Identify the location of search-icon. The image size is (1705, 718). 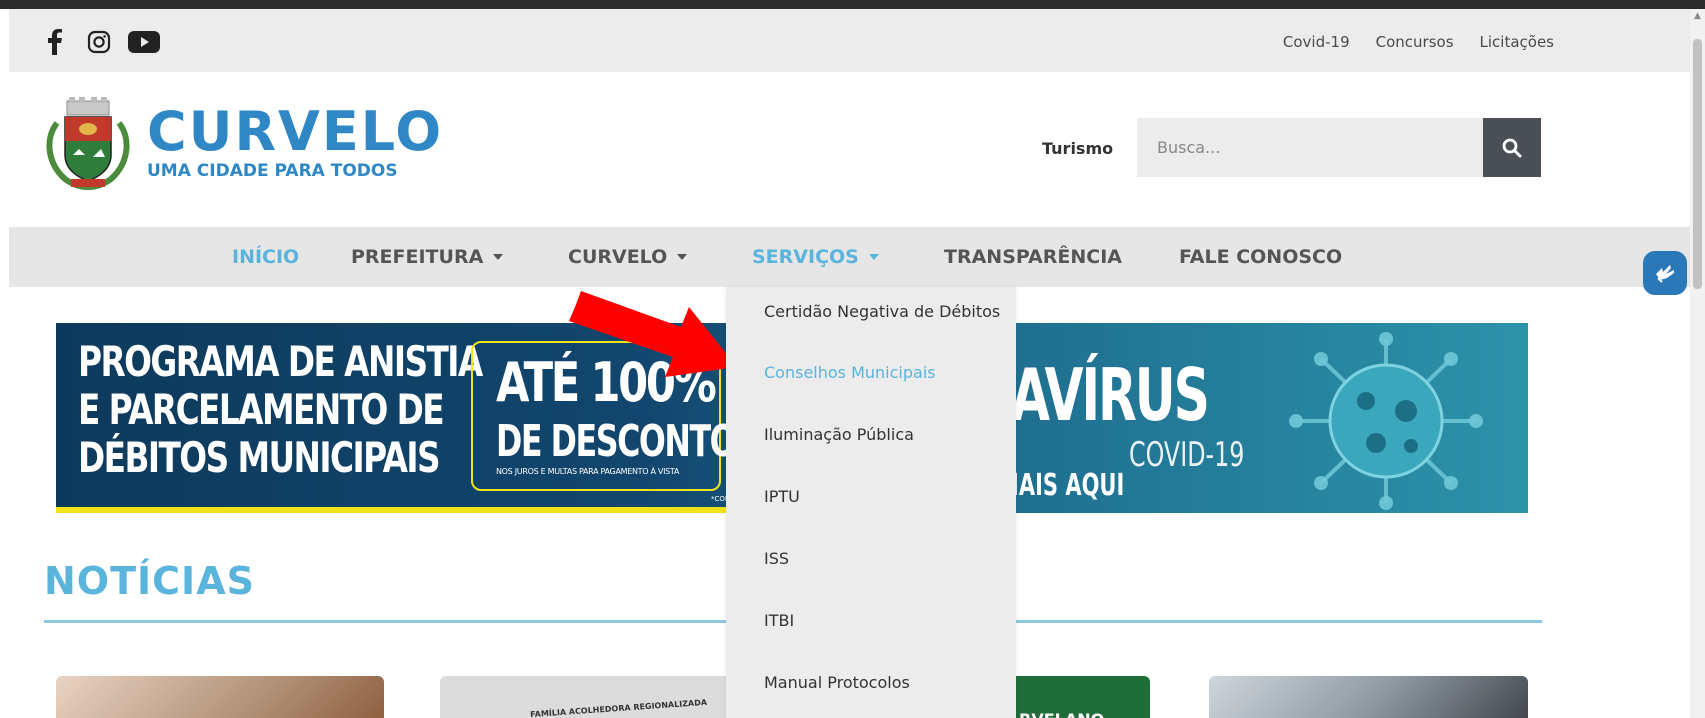
(1512, 147).